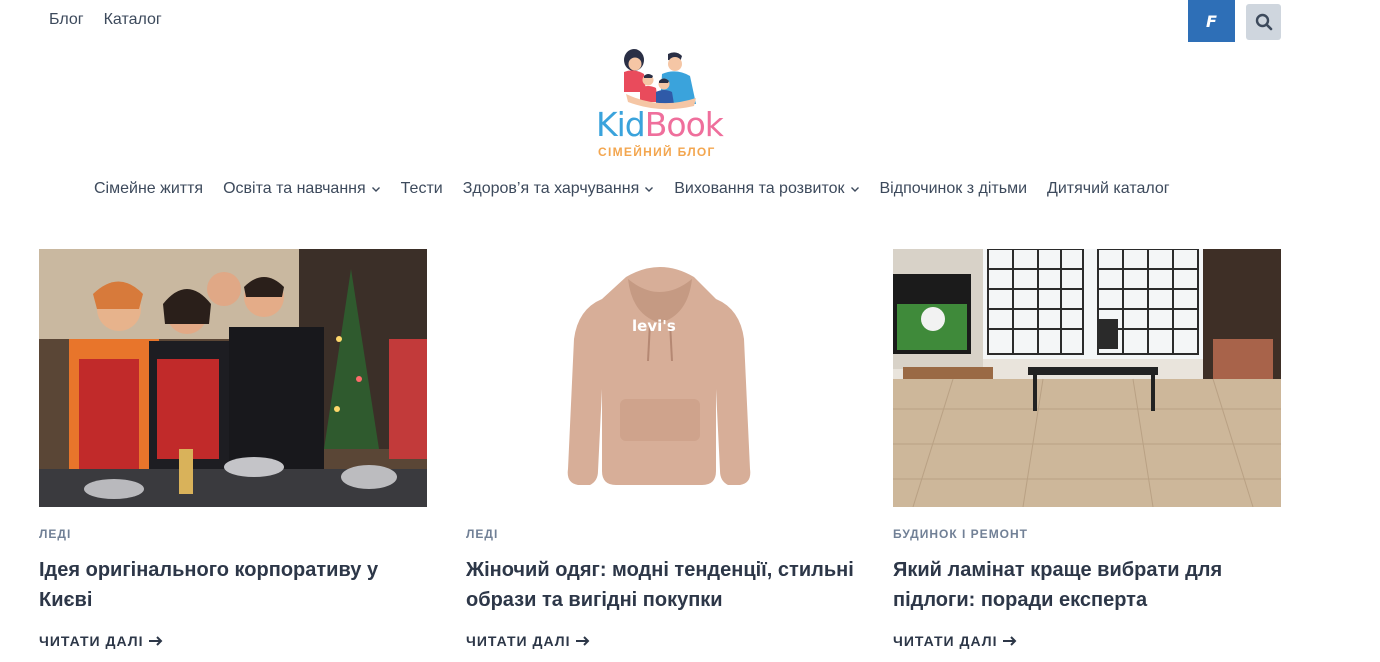 The width and height of the screenshot is (1380, 662). Describe the element at coordinates (294, 188) in the screenshot. I see `nav-label: Освіта та навчання` at that location.